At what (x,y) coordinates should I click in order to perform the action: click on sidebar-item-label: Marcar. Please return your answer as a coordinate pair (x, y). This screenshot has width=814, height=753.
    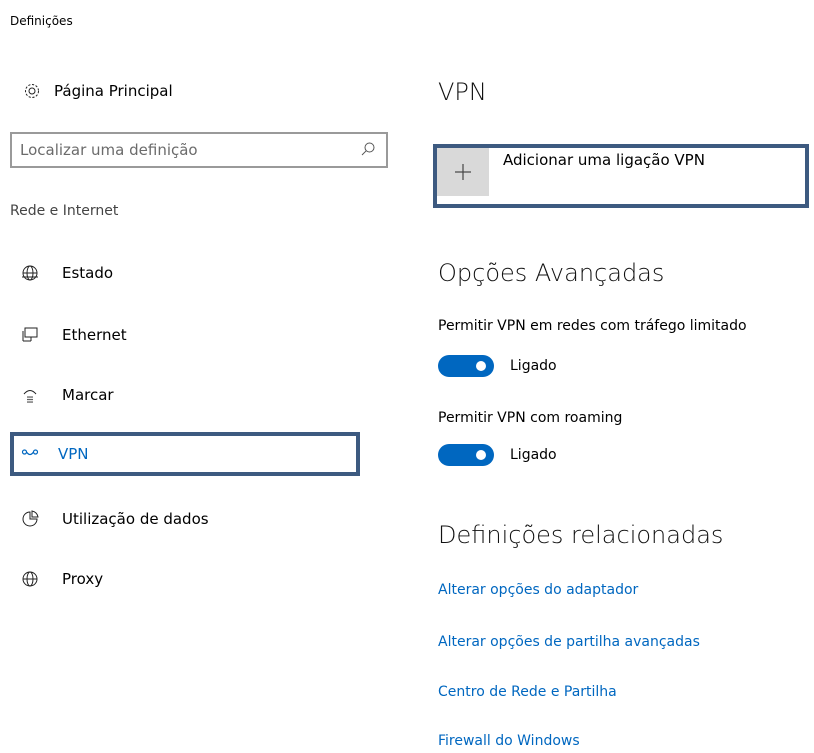
    Looking at the image, I should click on (88, 395).